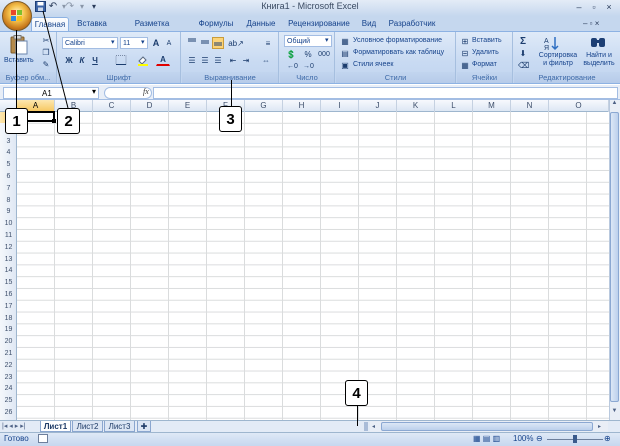 This screenshot has height=446, width=620. Describe the element at coordinates (156, 43) in the screenshot. I see `grow-font-icon: A` at that location.